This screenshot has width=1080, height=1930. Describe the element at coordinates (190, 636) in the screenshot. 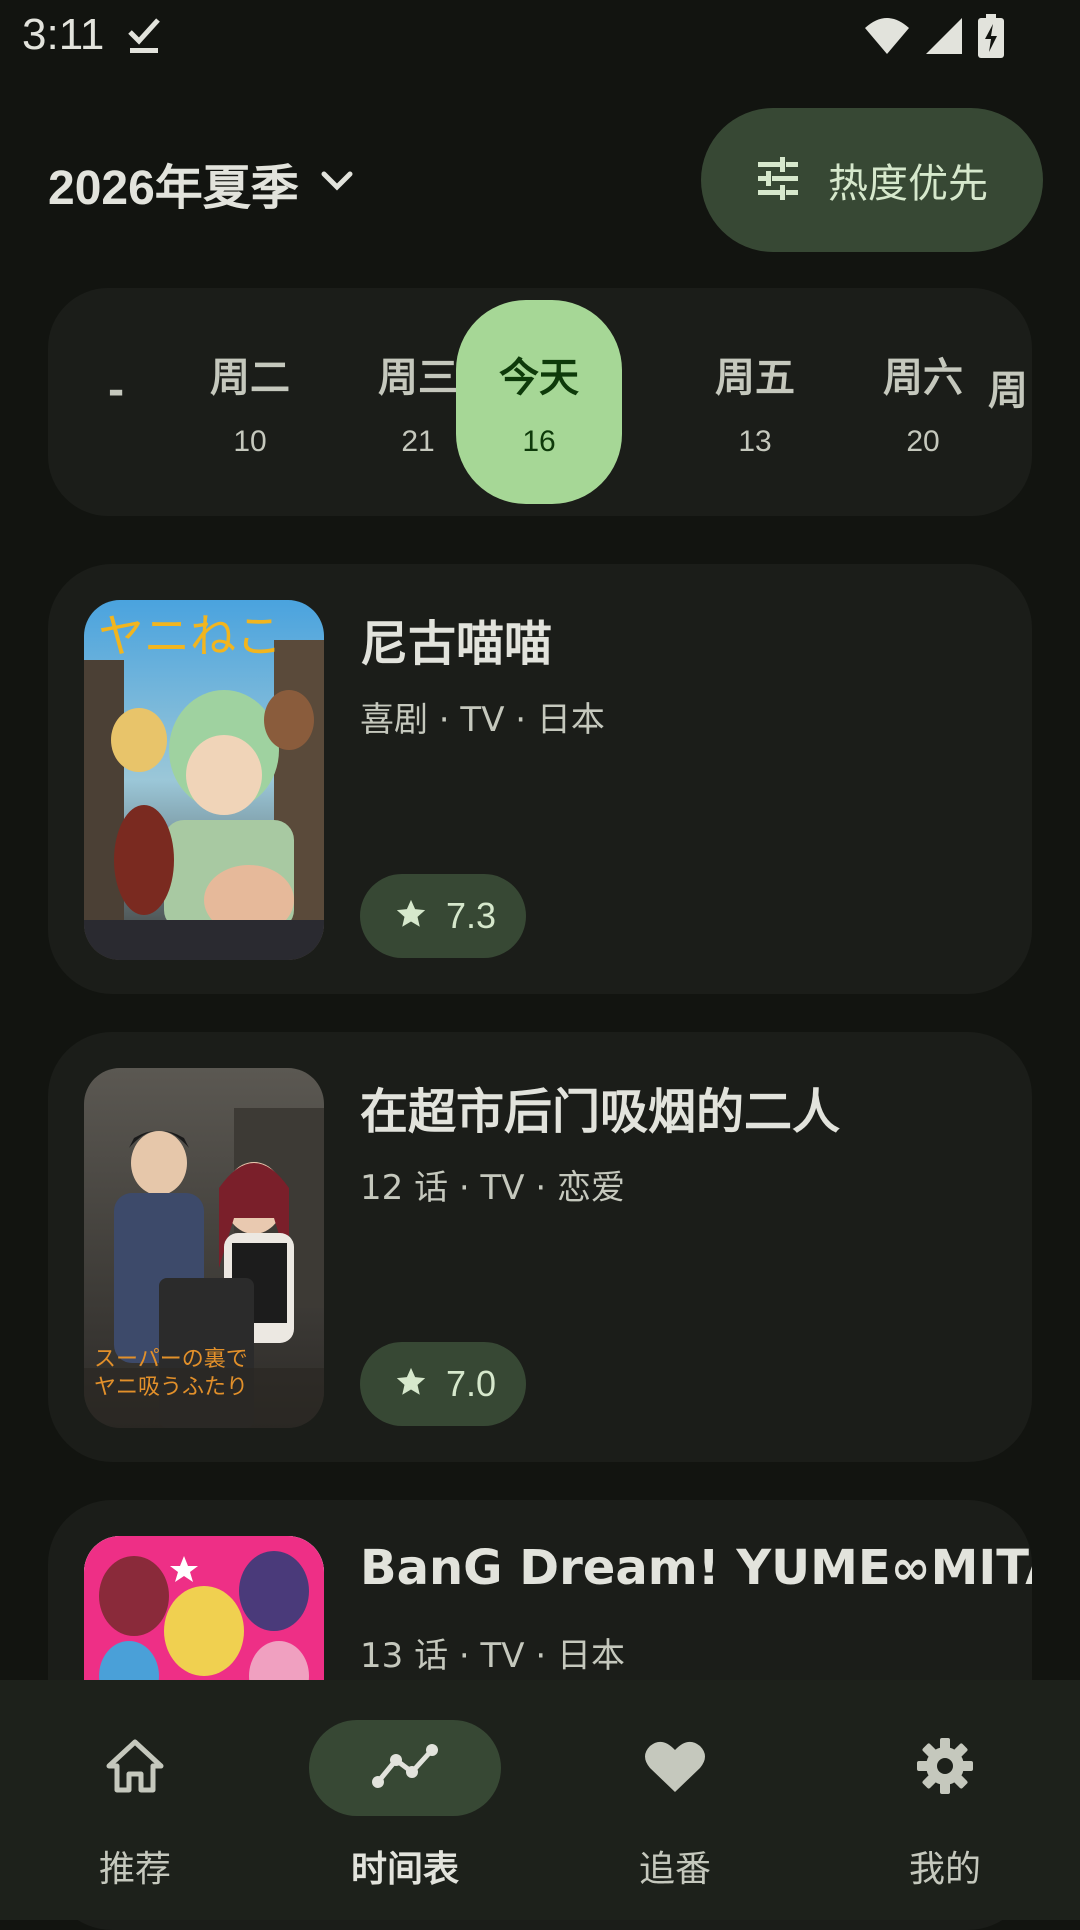

I see `poster-logo: ヤニねこ` at that location.